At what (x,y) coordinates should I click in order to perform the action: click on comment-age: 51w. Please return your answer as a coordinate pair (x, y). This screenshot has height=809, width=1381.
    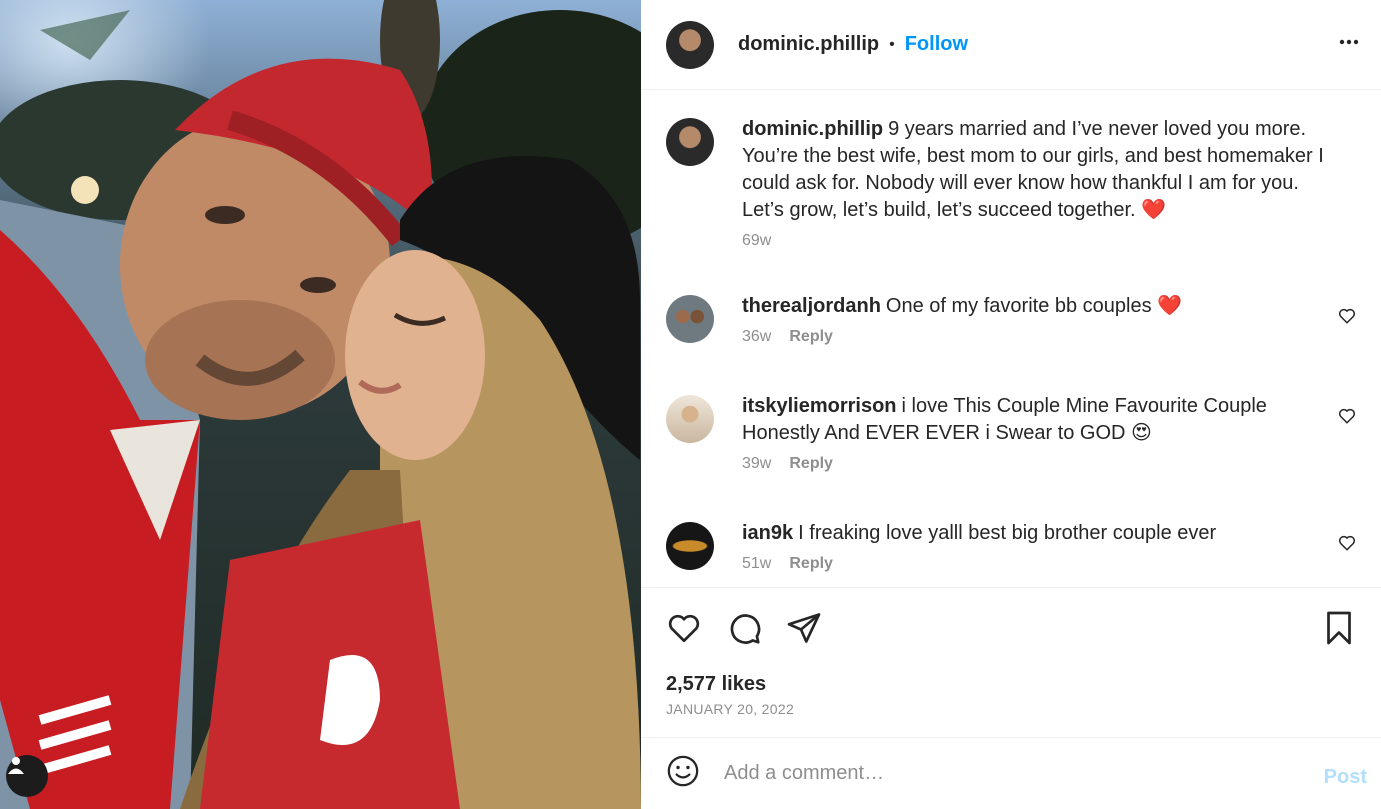
    Looking at the image, I should click on (756, 564).